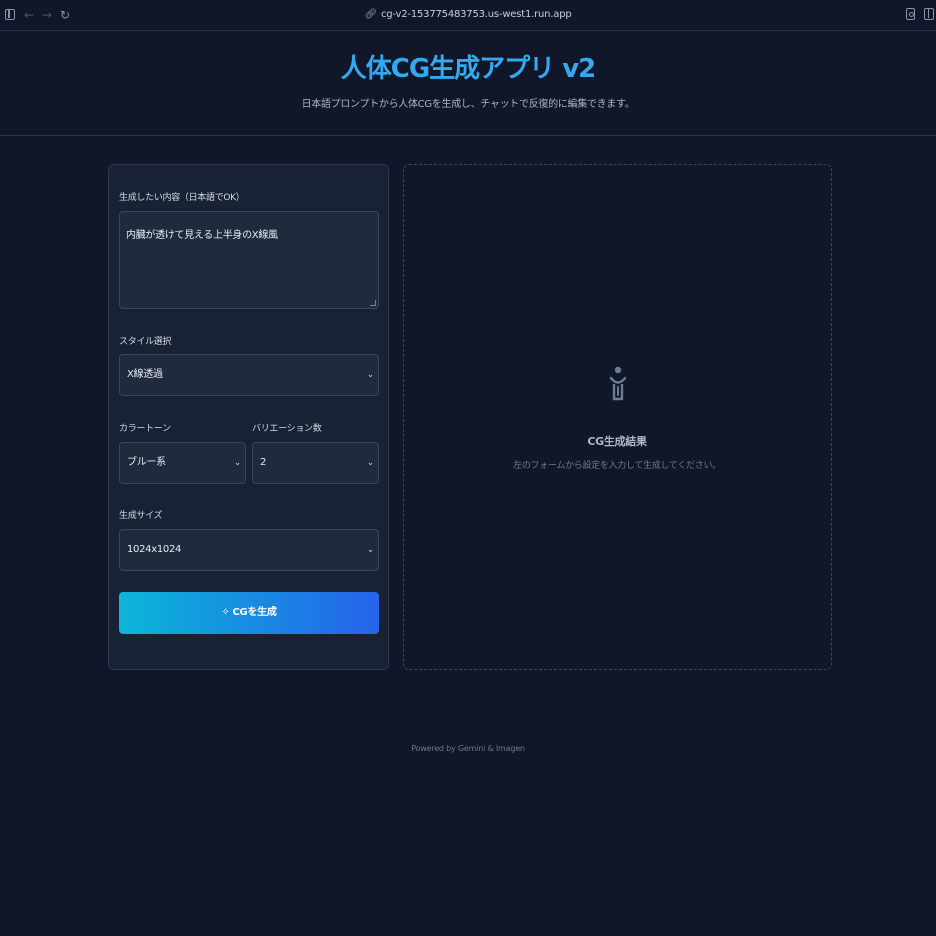 The image size is (936, 936). What do you see at coordinates (254, 612) in the screenshot?
I see `generate-button-label: CGを生成` at bounding box center [254, 612].